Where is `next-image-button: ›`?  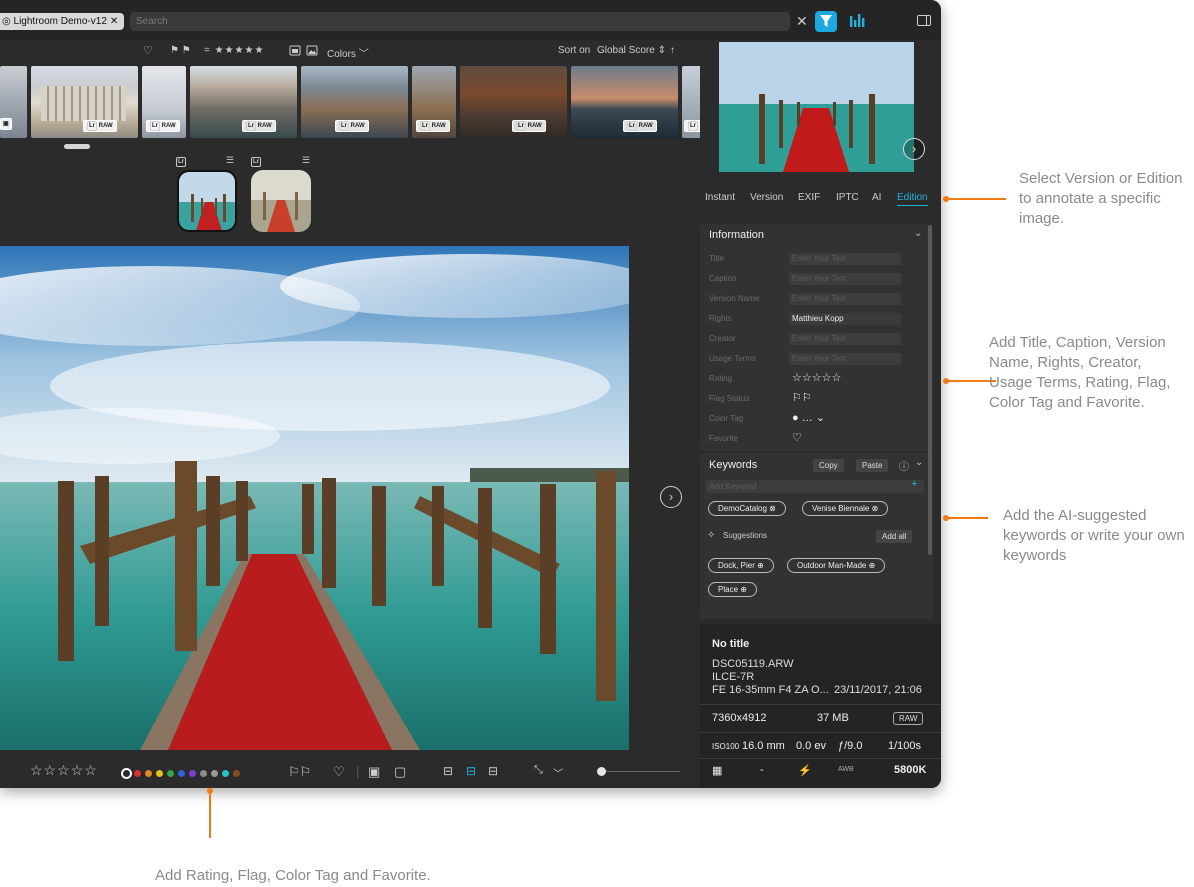
next-image-button: › is located at coordinates (671, 497).